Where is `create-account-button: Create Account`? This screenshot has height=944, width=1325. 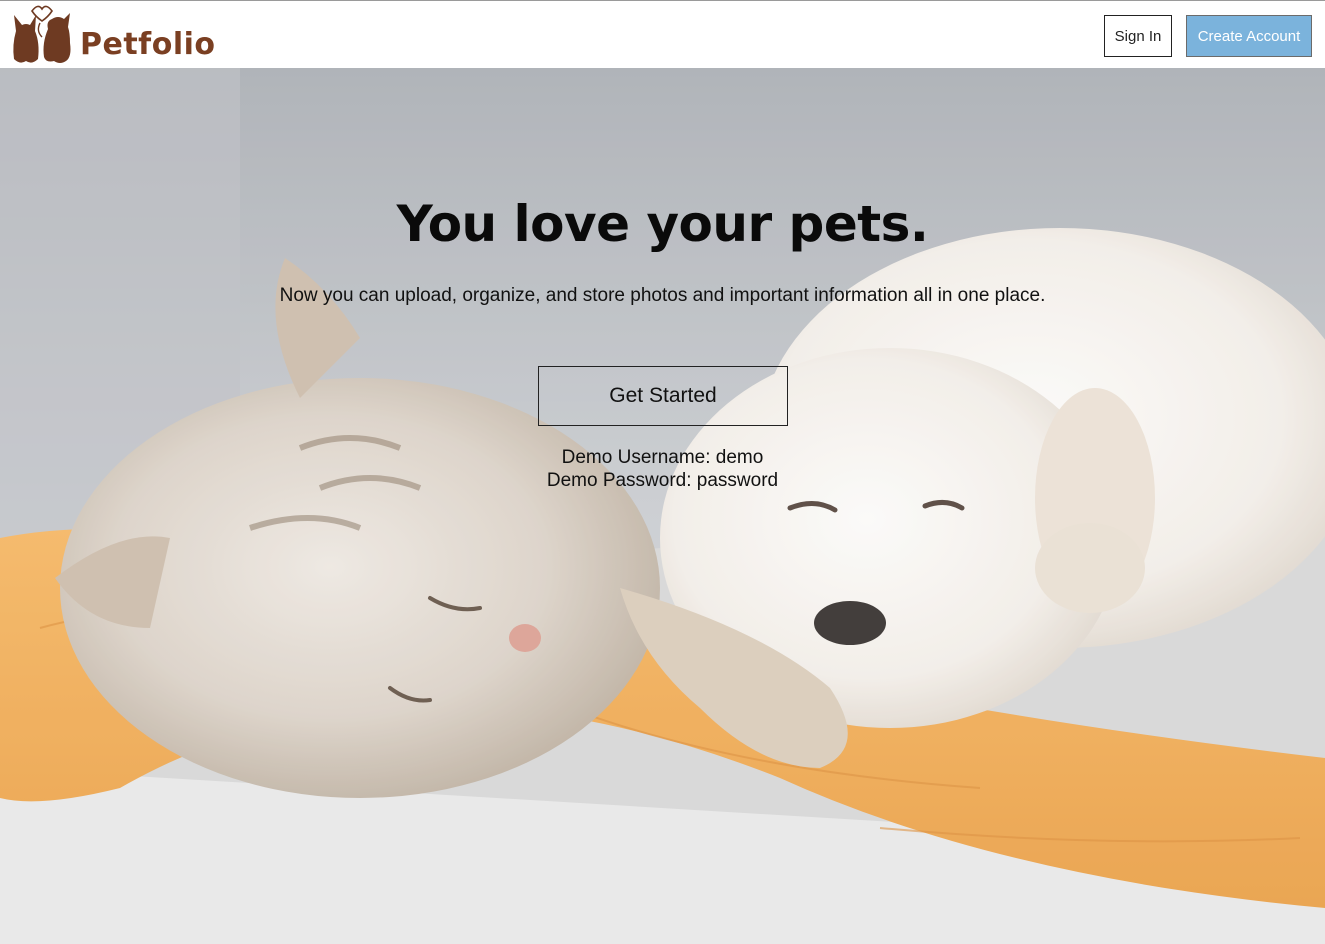 create-account-button: Create Account is located at coordinates (1249, 36).